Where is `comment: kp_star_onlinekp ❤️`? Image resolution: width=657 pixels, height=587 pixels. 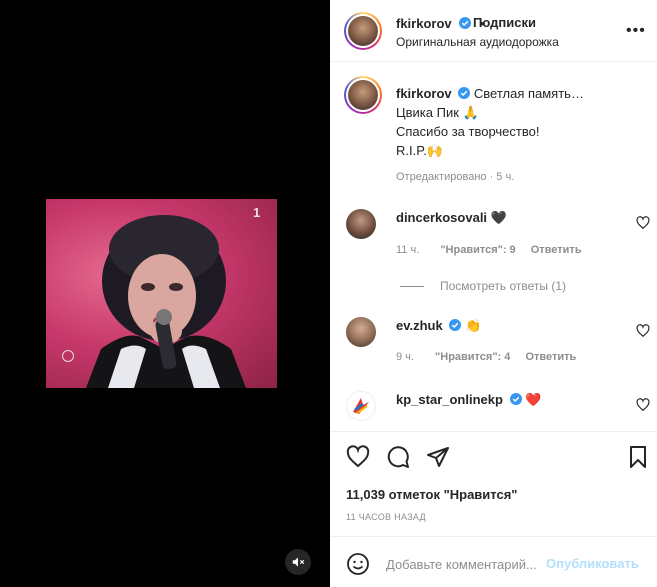
comment: kp_star_onlinekp ❤️ is located at coordinates (468, 400).